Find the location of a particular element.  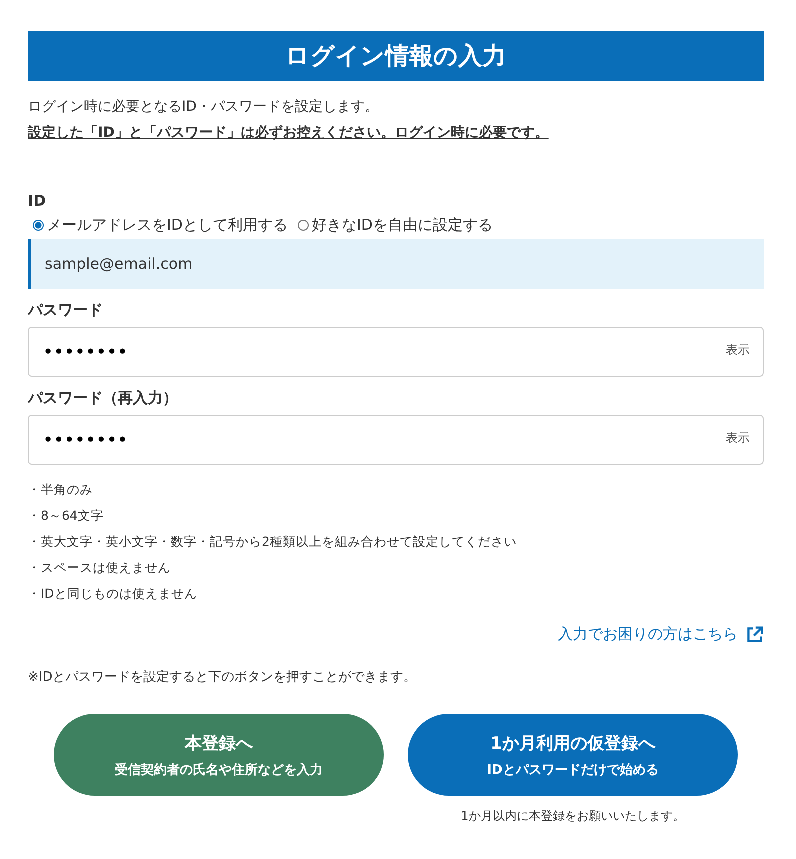

rule-text: ・IDと同じものは使えません is located at coordinates (113, 594).